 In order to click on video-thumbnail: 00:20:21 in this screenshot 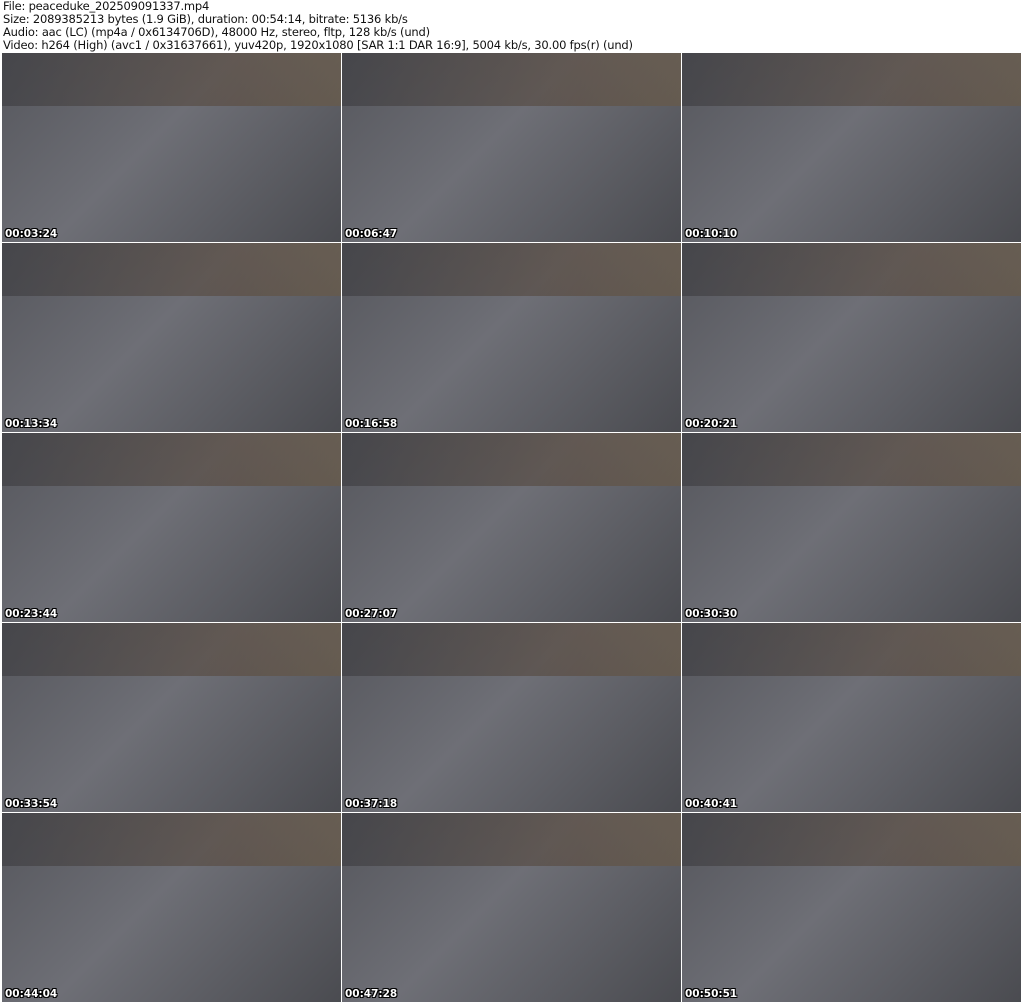, I will do `click(851, 337)`.